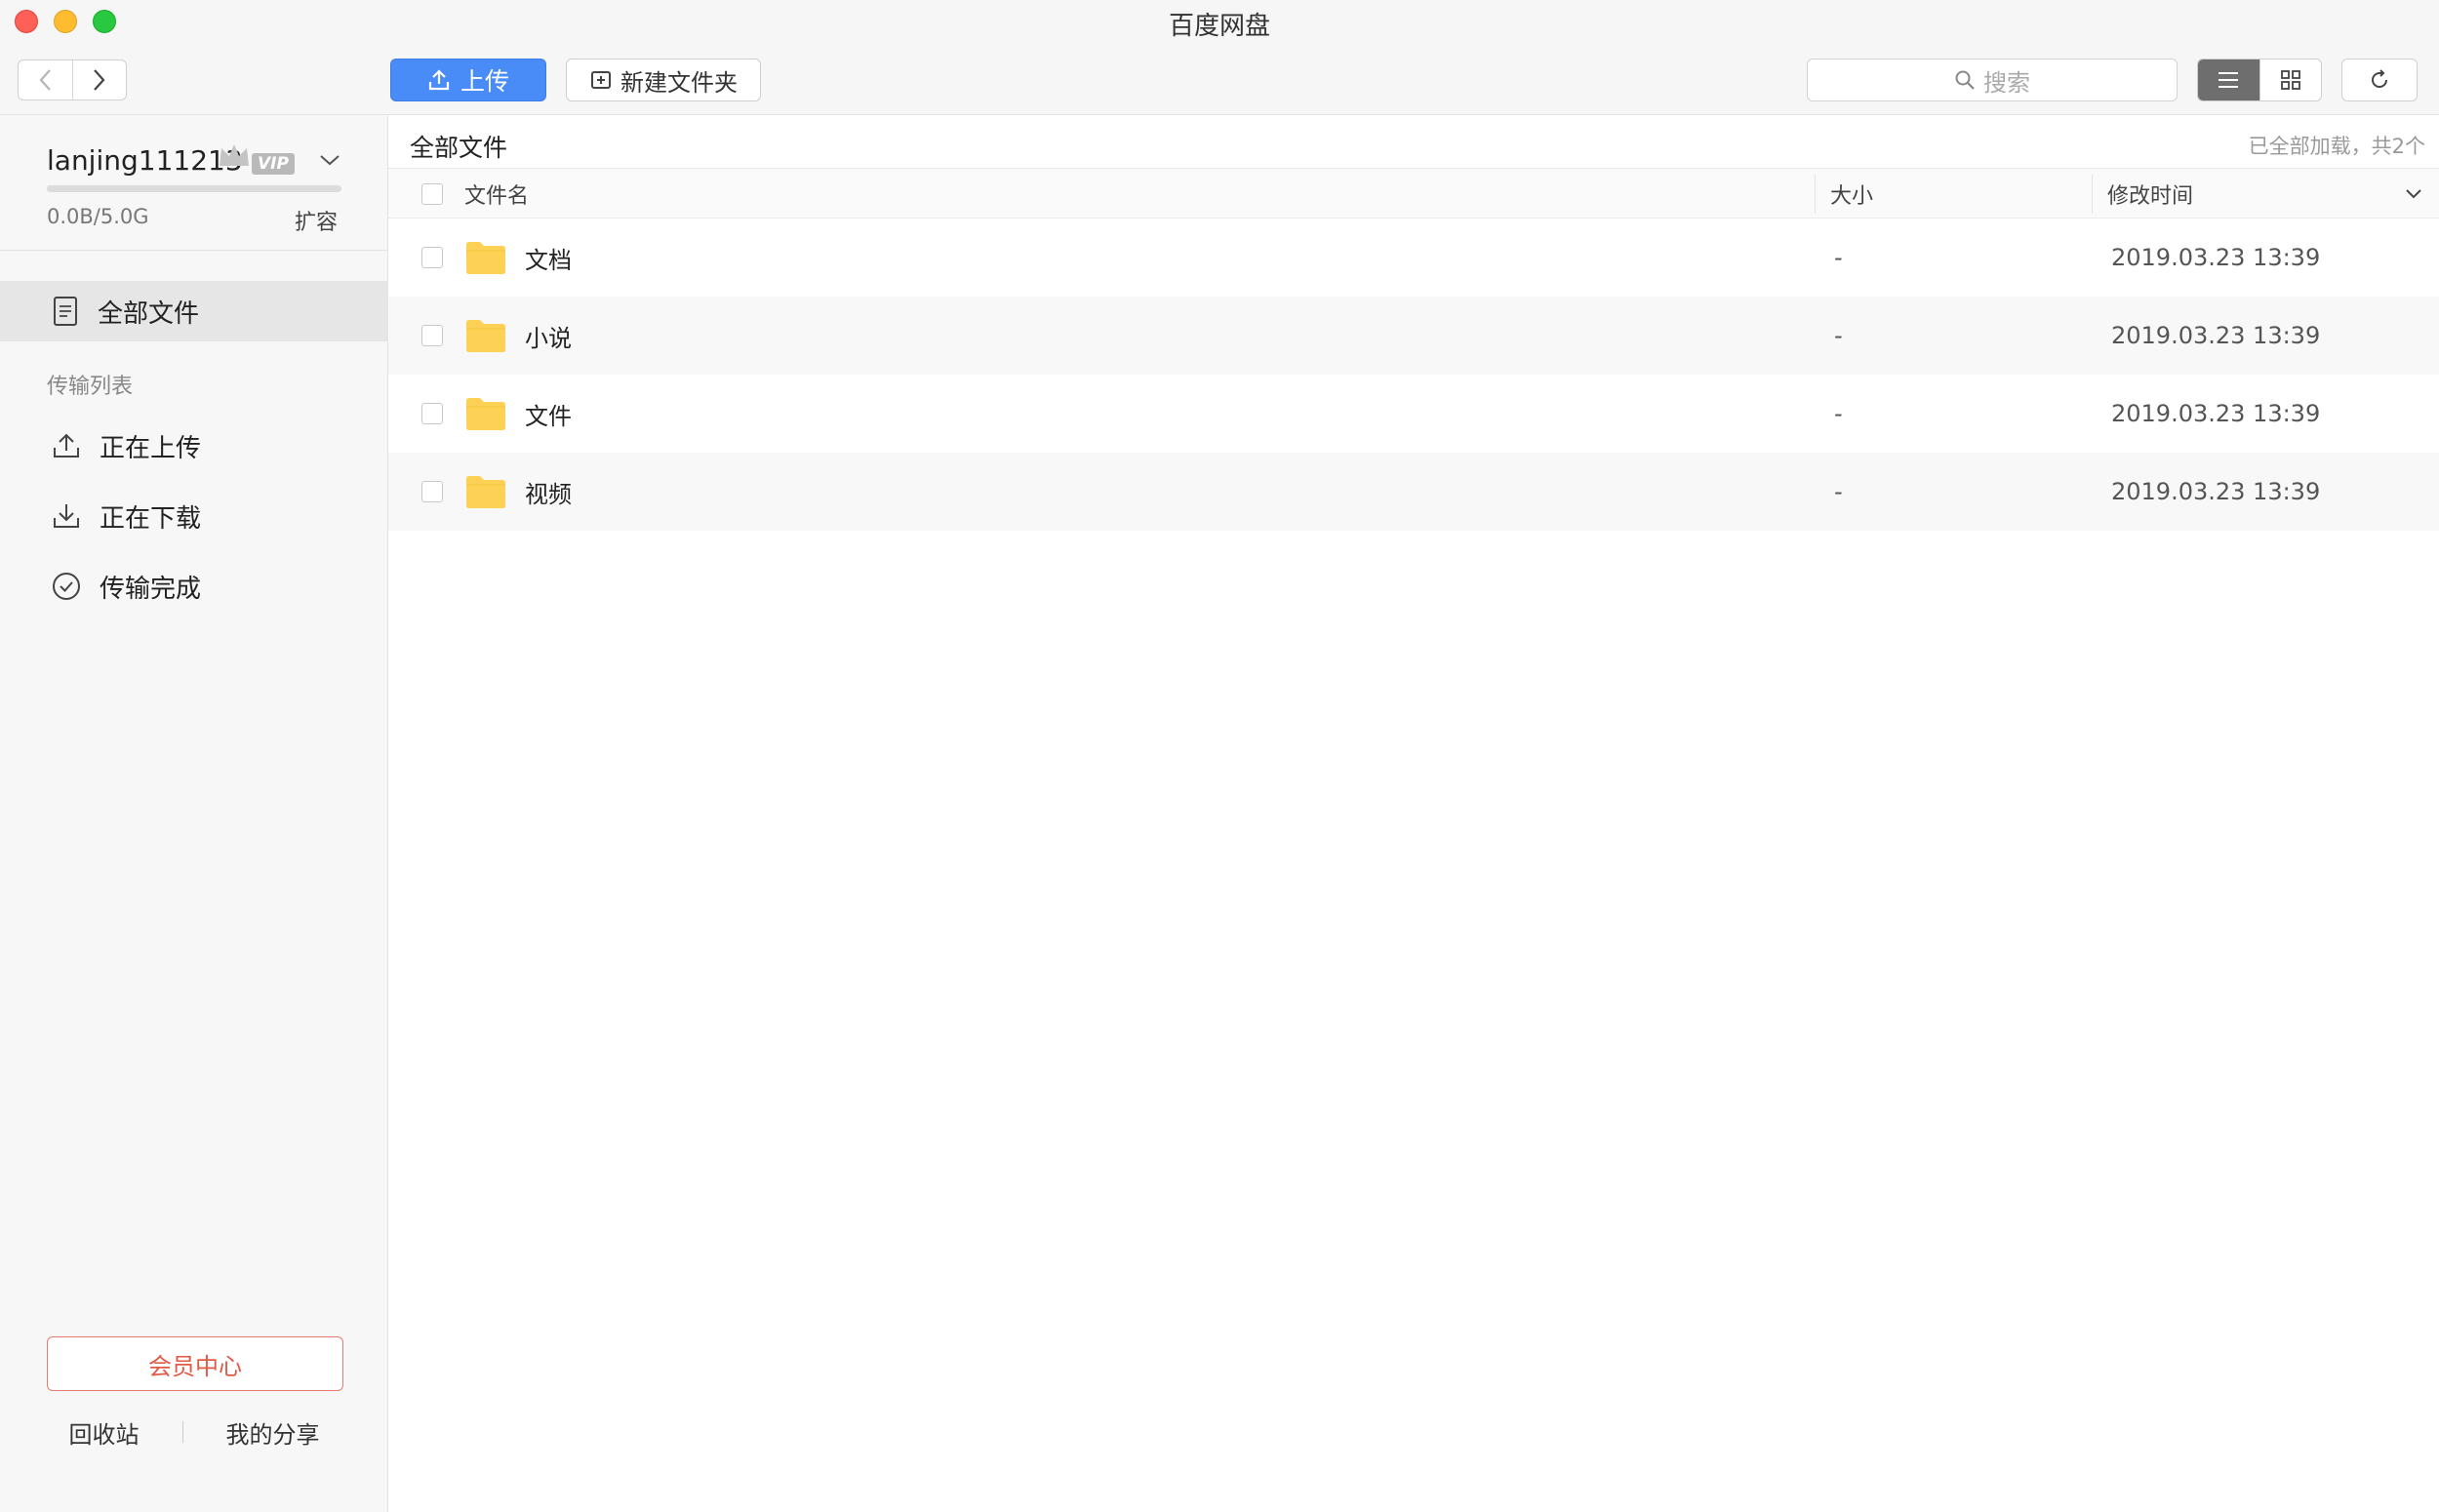  Describe the element at coordinates (195, 1363) in the screenshot. I see `vip-center-button: 会员中心` at that location.